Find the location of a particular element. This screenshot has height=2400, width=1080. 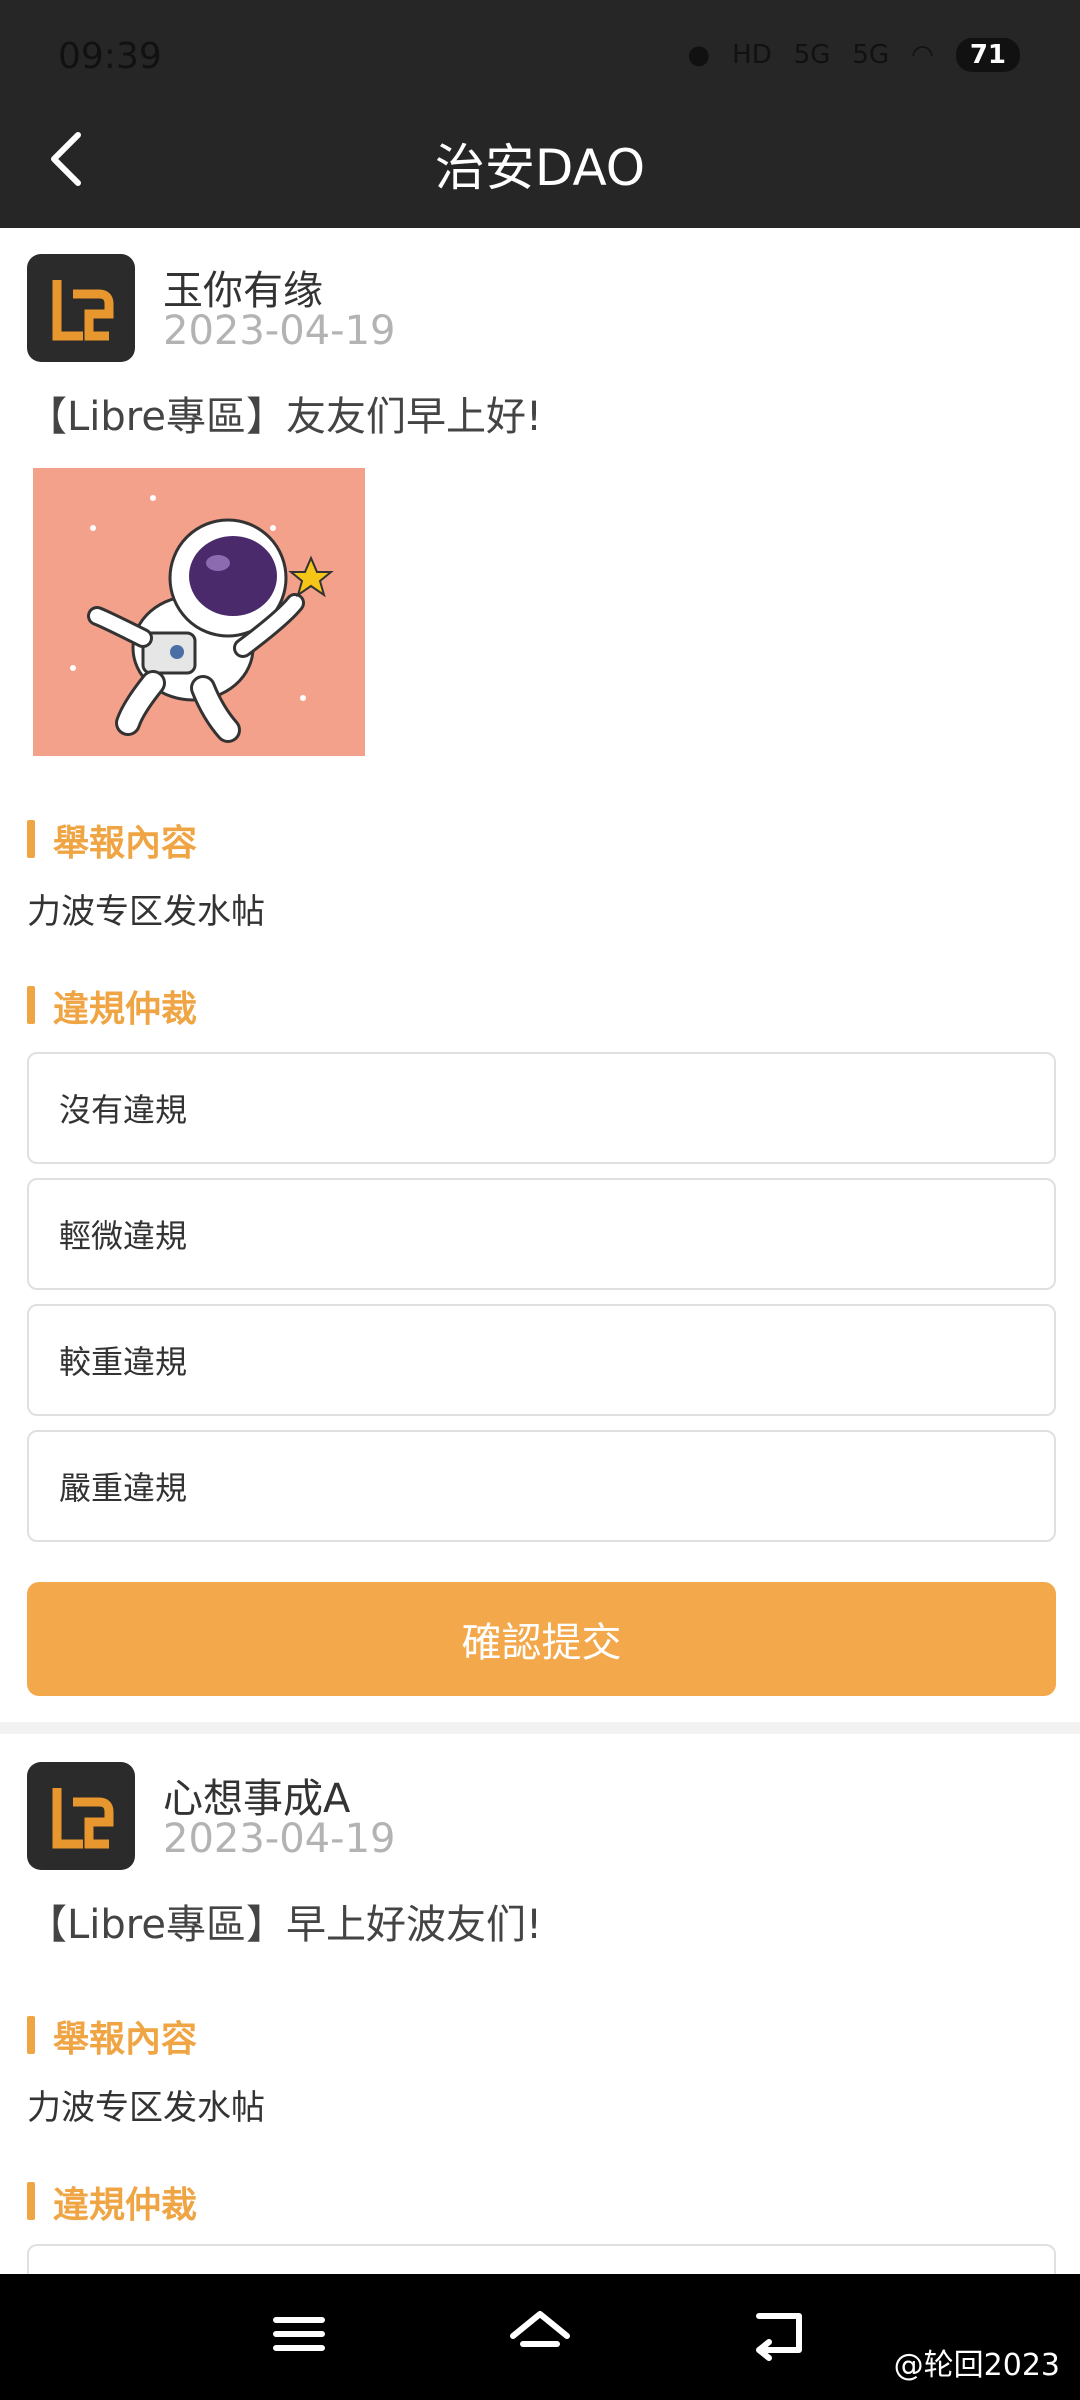

mute-icon: ● is located at coordinates (699, 55).